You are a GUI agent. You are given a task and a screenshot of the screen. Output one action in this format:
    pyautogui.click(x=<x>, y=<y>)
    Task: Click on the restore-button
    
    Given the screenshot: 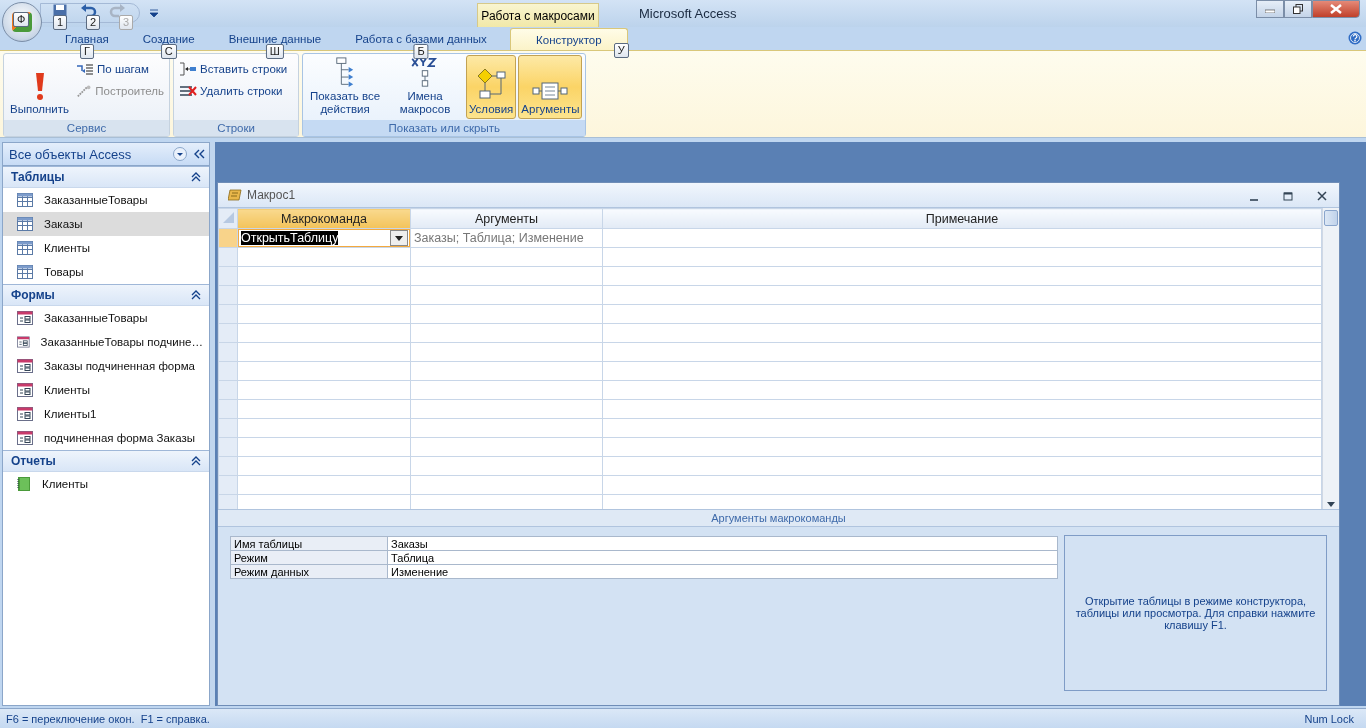 What is the action you would take?
    pyautogui.click(x=1298, y=9)
    